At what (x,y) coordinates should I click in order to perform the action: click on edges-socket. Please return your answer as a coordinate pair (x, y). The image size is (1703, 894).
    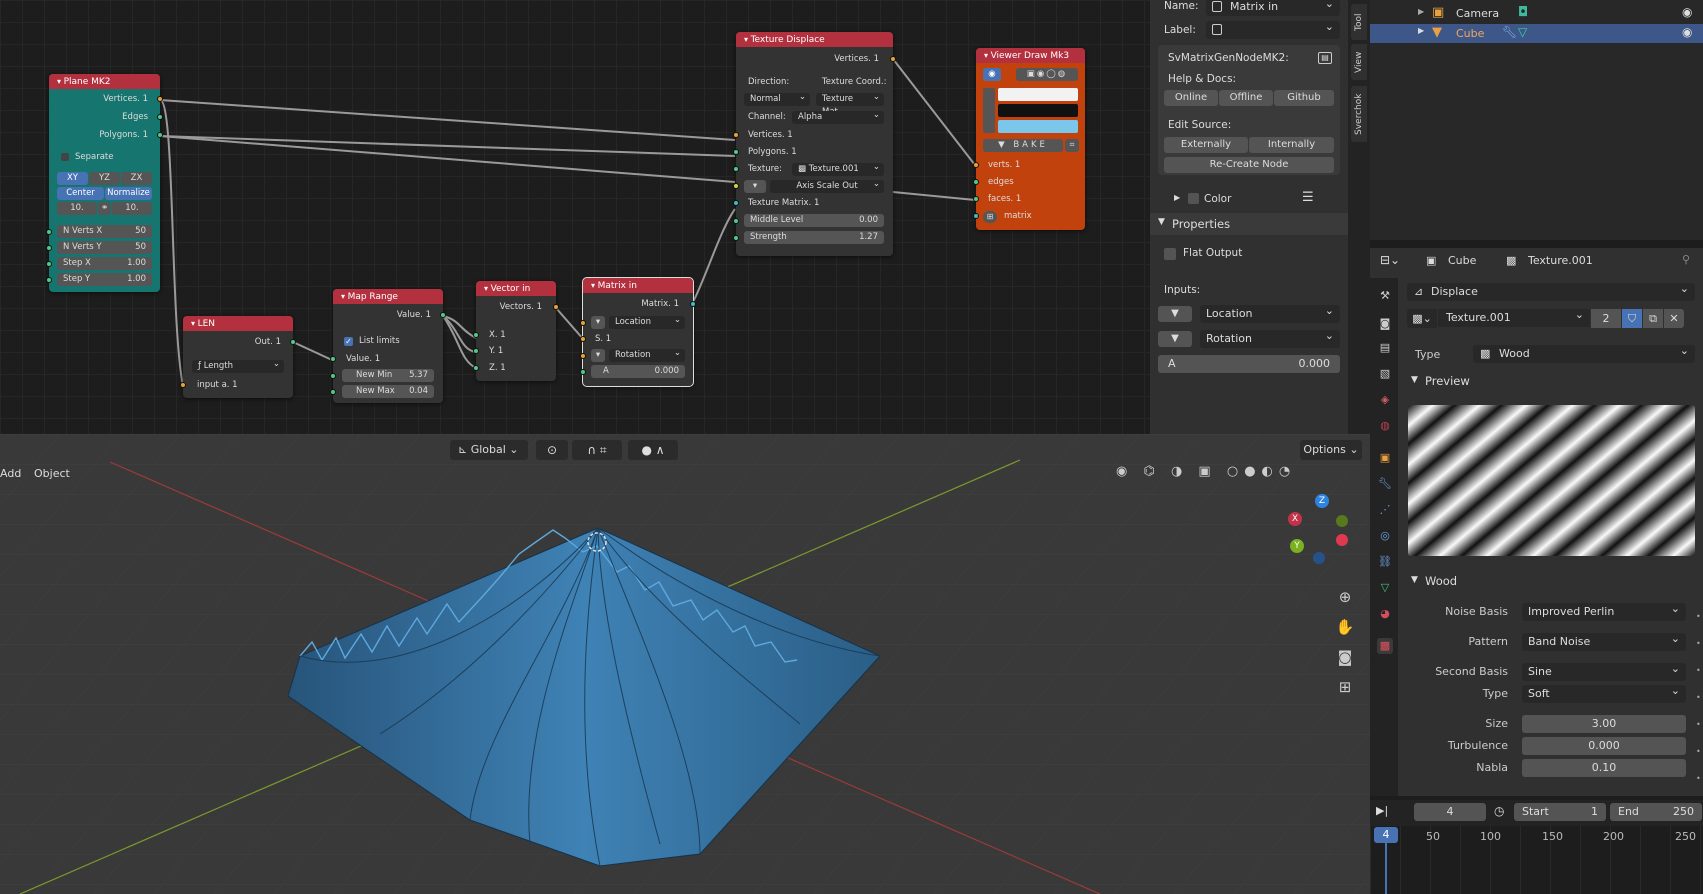
    Looking at the image, I should click on (160, 117).